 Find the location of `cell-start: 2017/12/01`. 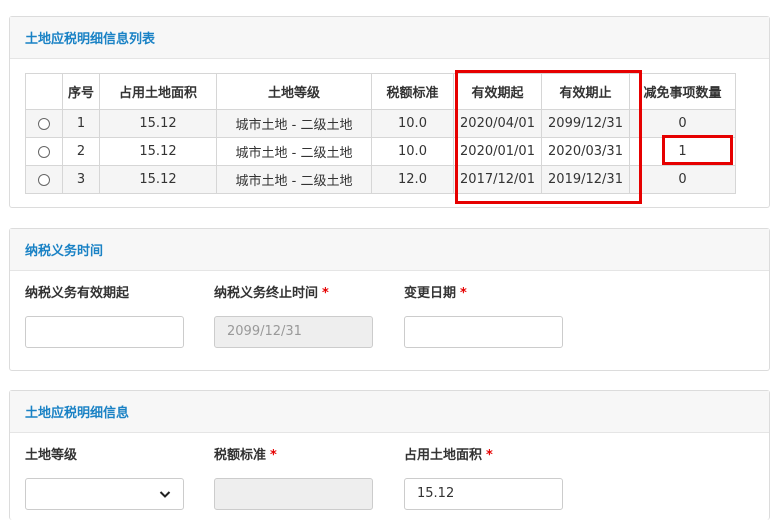

cell-start: 2017/12/01 is located at coordinates (497, 179).